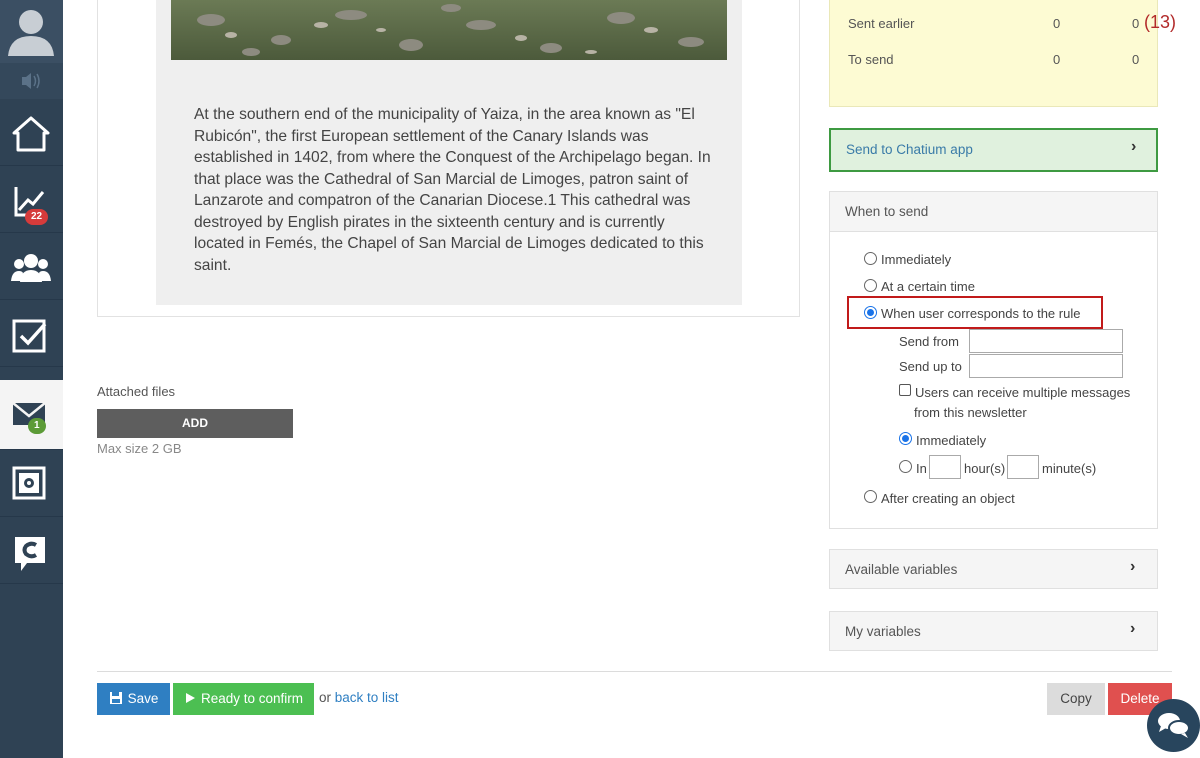 The image size is (1200, 758). I want to click on recipient-count: (13), so click(1160, 22).